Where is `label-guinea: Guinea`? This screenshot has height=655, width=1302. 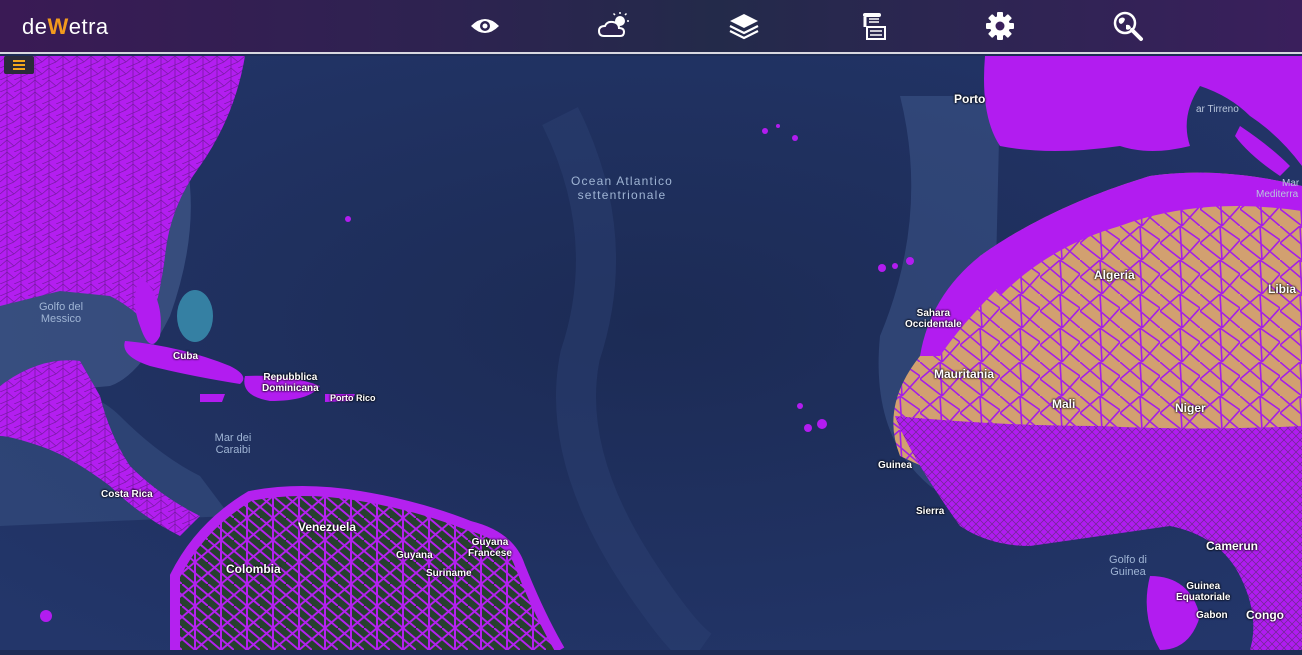
label-guinea: Guinea is located at coordinates (895, 465).